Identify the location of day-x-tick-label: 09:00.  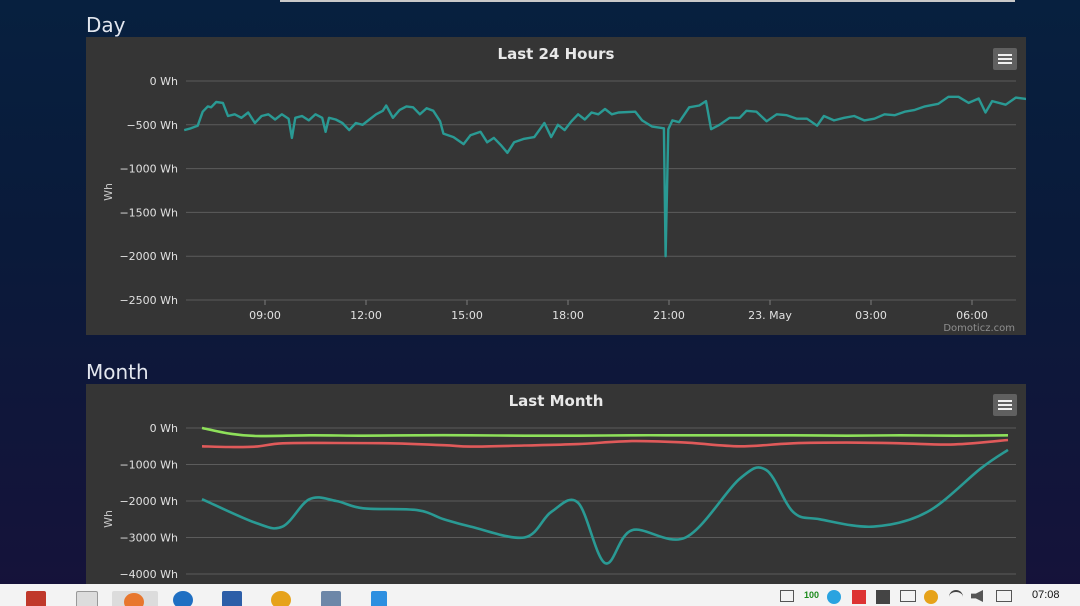
(265, 315).